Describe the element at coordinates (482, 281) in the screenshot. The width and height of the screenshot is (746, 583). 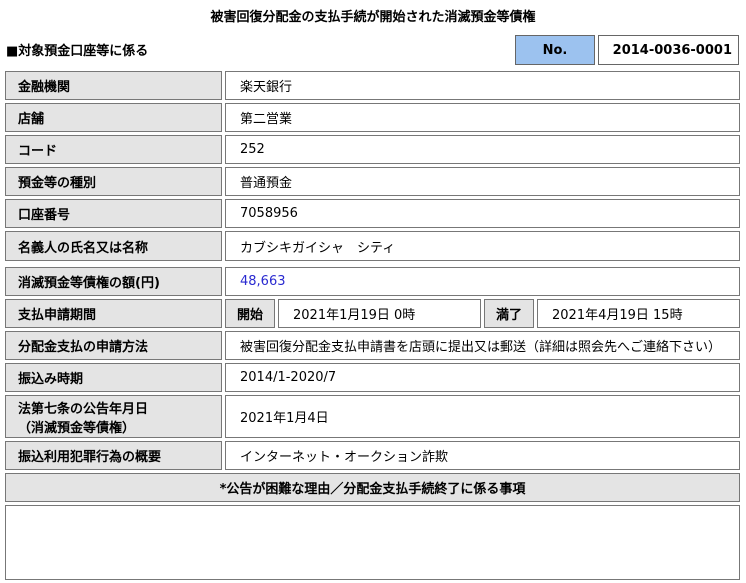
I see `amount-value: 48,663` at that location.